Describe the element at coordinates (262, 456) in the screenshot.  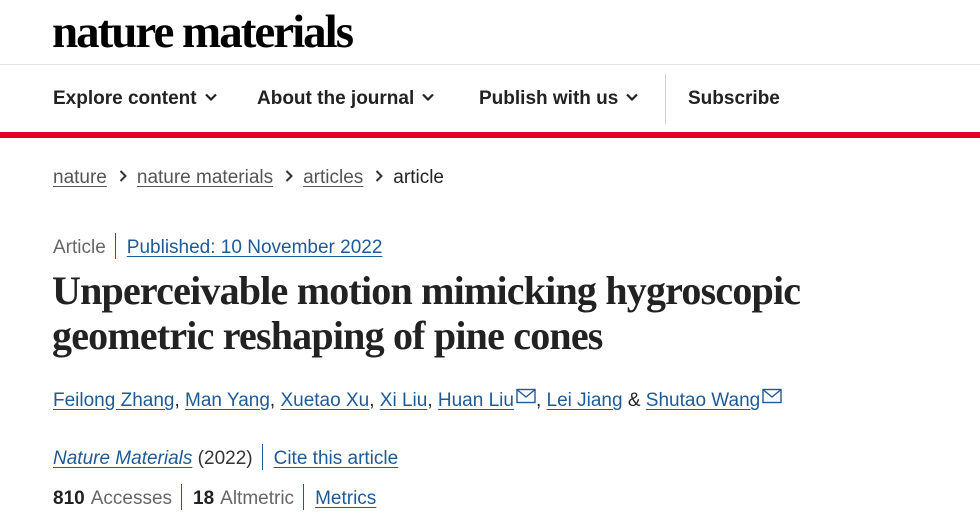
I see `citation-divider` at that location.